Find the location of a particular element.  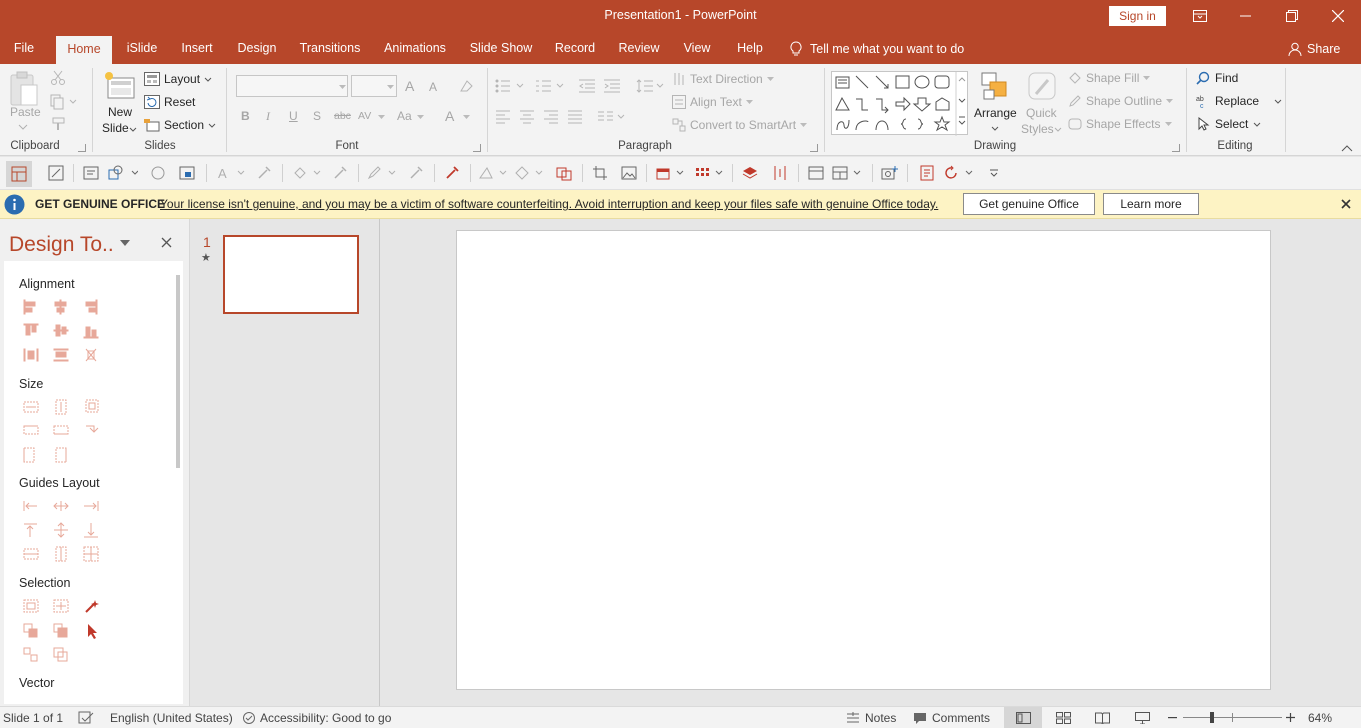

change-case-button: Aa is located at coordinates (404, 116).